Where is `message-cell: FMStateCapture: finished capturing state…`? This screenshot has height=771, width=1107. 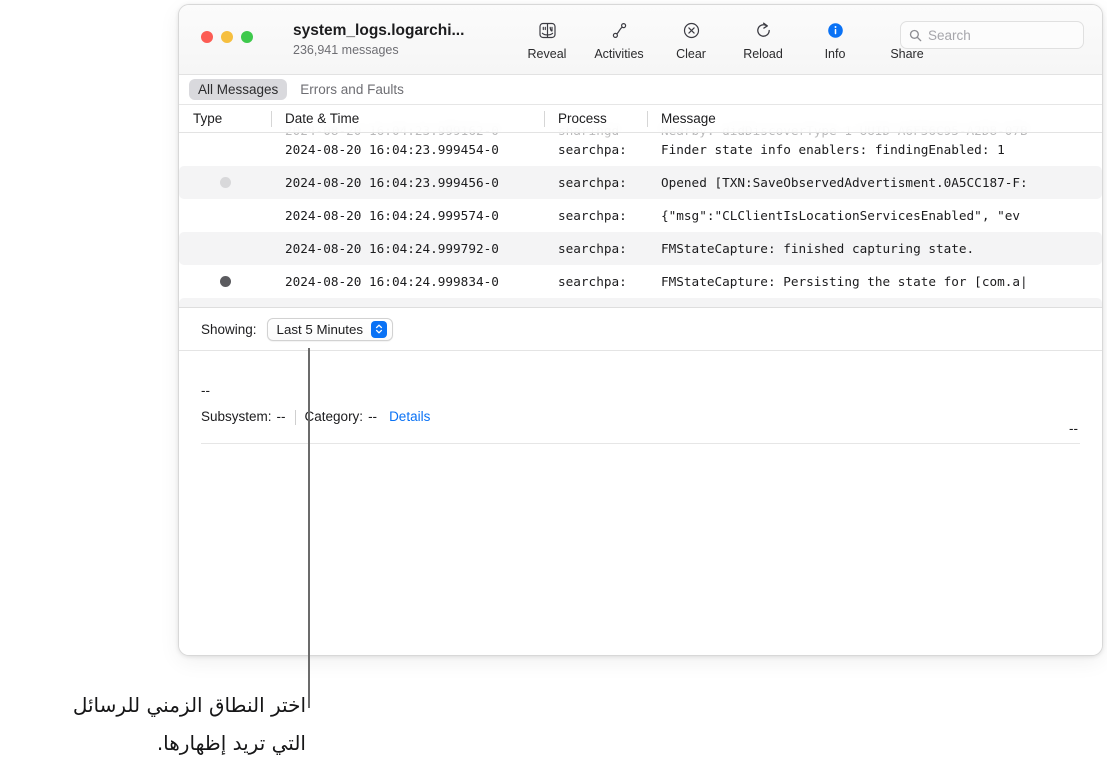
message-cell: FMStateCapture: finished capturing state… is located at coordinates (818, 248).